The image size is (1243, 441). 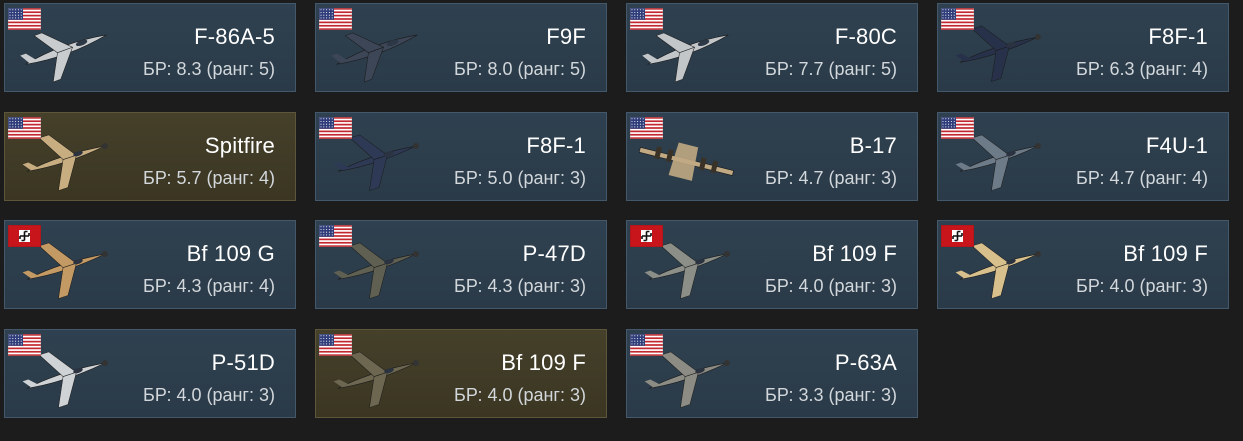 What do you see at coordinates (865, 36) in the screenshot?
I see `vehicle-name: F-80C` at bounding box center [865, 36].